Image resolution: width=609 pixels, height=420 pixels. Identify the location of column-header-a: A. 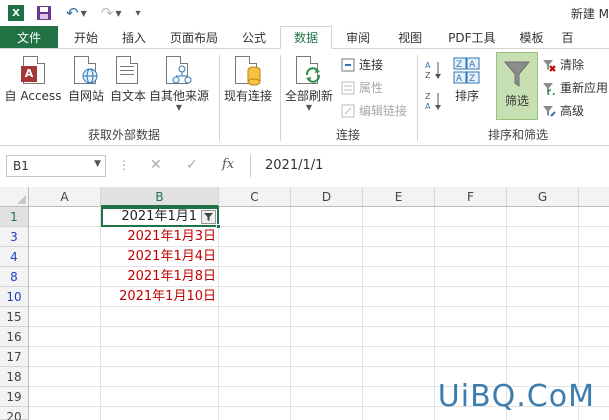
(65, 197).